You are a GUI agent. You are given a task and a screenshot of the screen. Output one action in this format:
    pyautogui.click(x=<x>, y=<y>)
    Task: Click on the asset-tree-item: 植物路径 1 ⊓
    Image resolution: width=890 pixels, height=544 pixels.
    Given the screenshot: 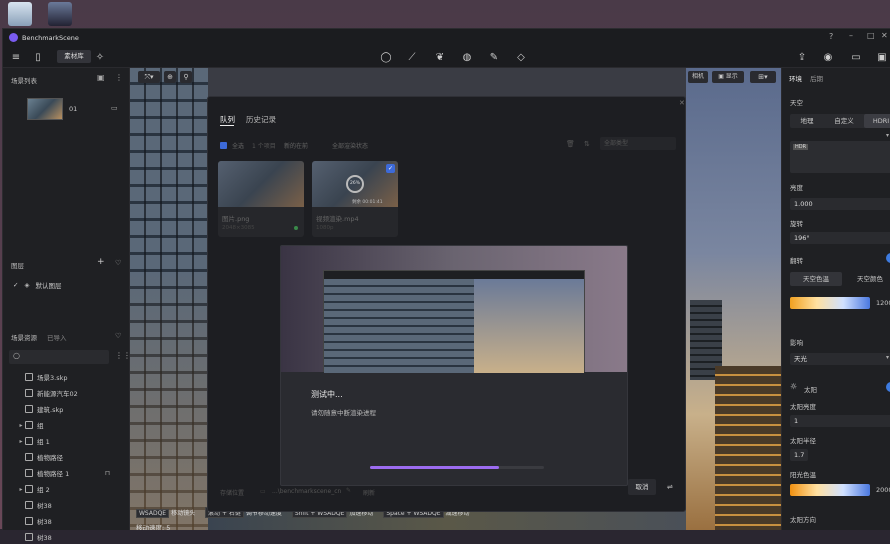 What is the action you would take?
    pyautogui.click(x=66, y=473)
    